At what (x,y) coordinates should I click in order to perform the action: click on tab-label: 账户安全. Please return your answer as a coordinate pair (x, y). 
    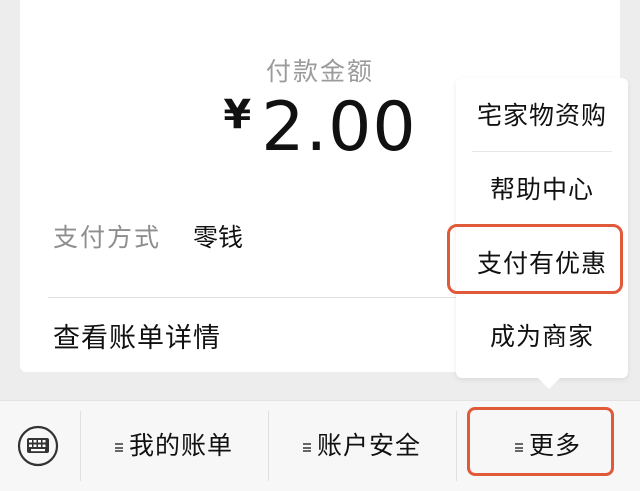
    Looking at the image, I should click on (368, 445).